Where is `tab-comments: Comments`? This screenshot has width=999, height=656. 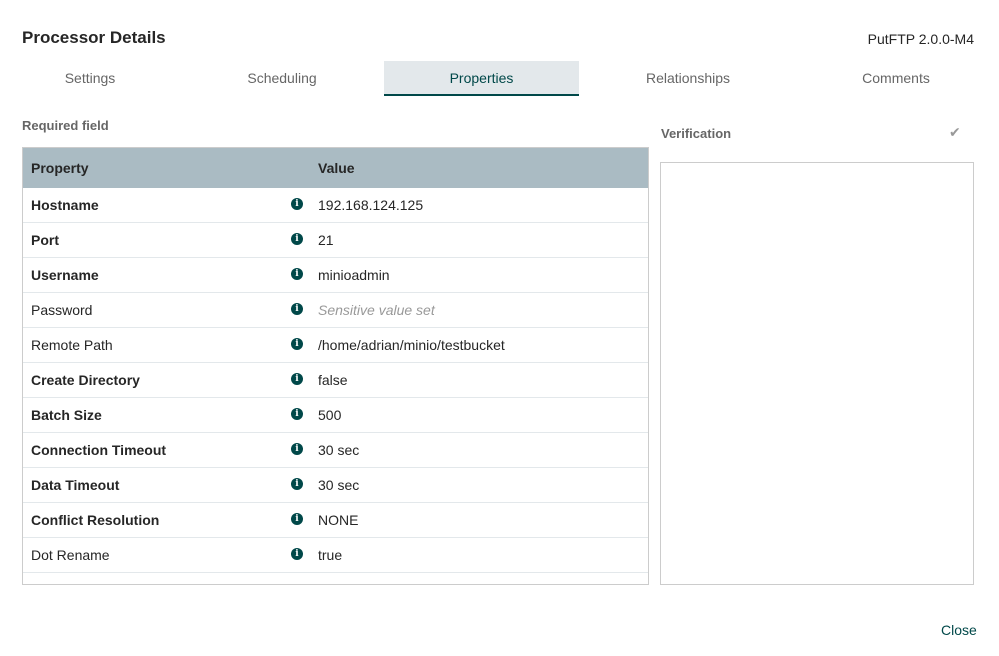 tab-comments: Comments is located at coordinates (896, 78).